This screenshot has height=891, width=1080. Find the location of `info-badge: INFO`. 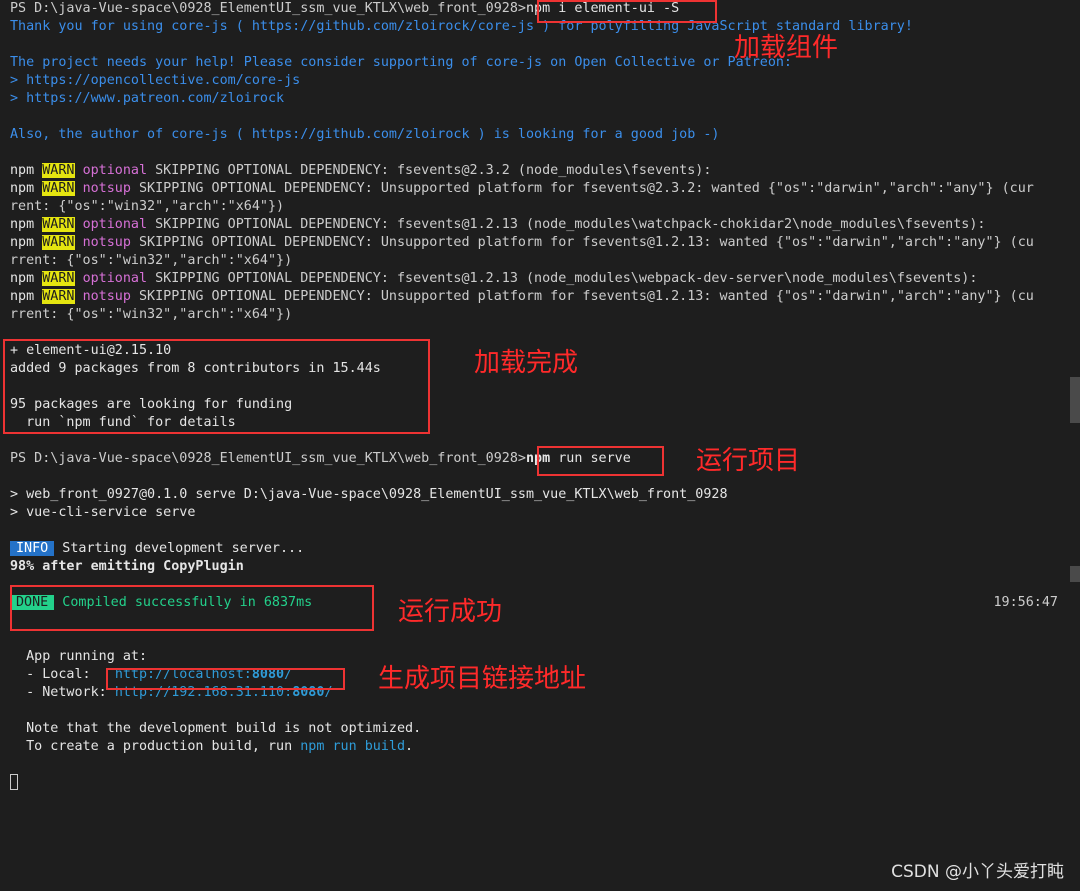

info-badge: INFO is located at coordinates (32, 548).